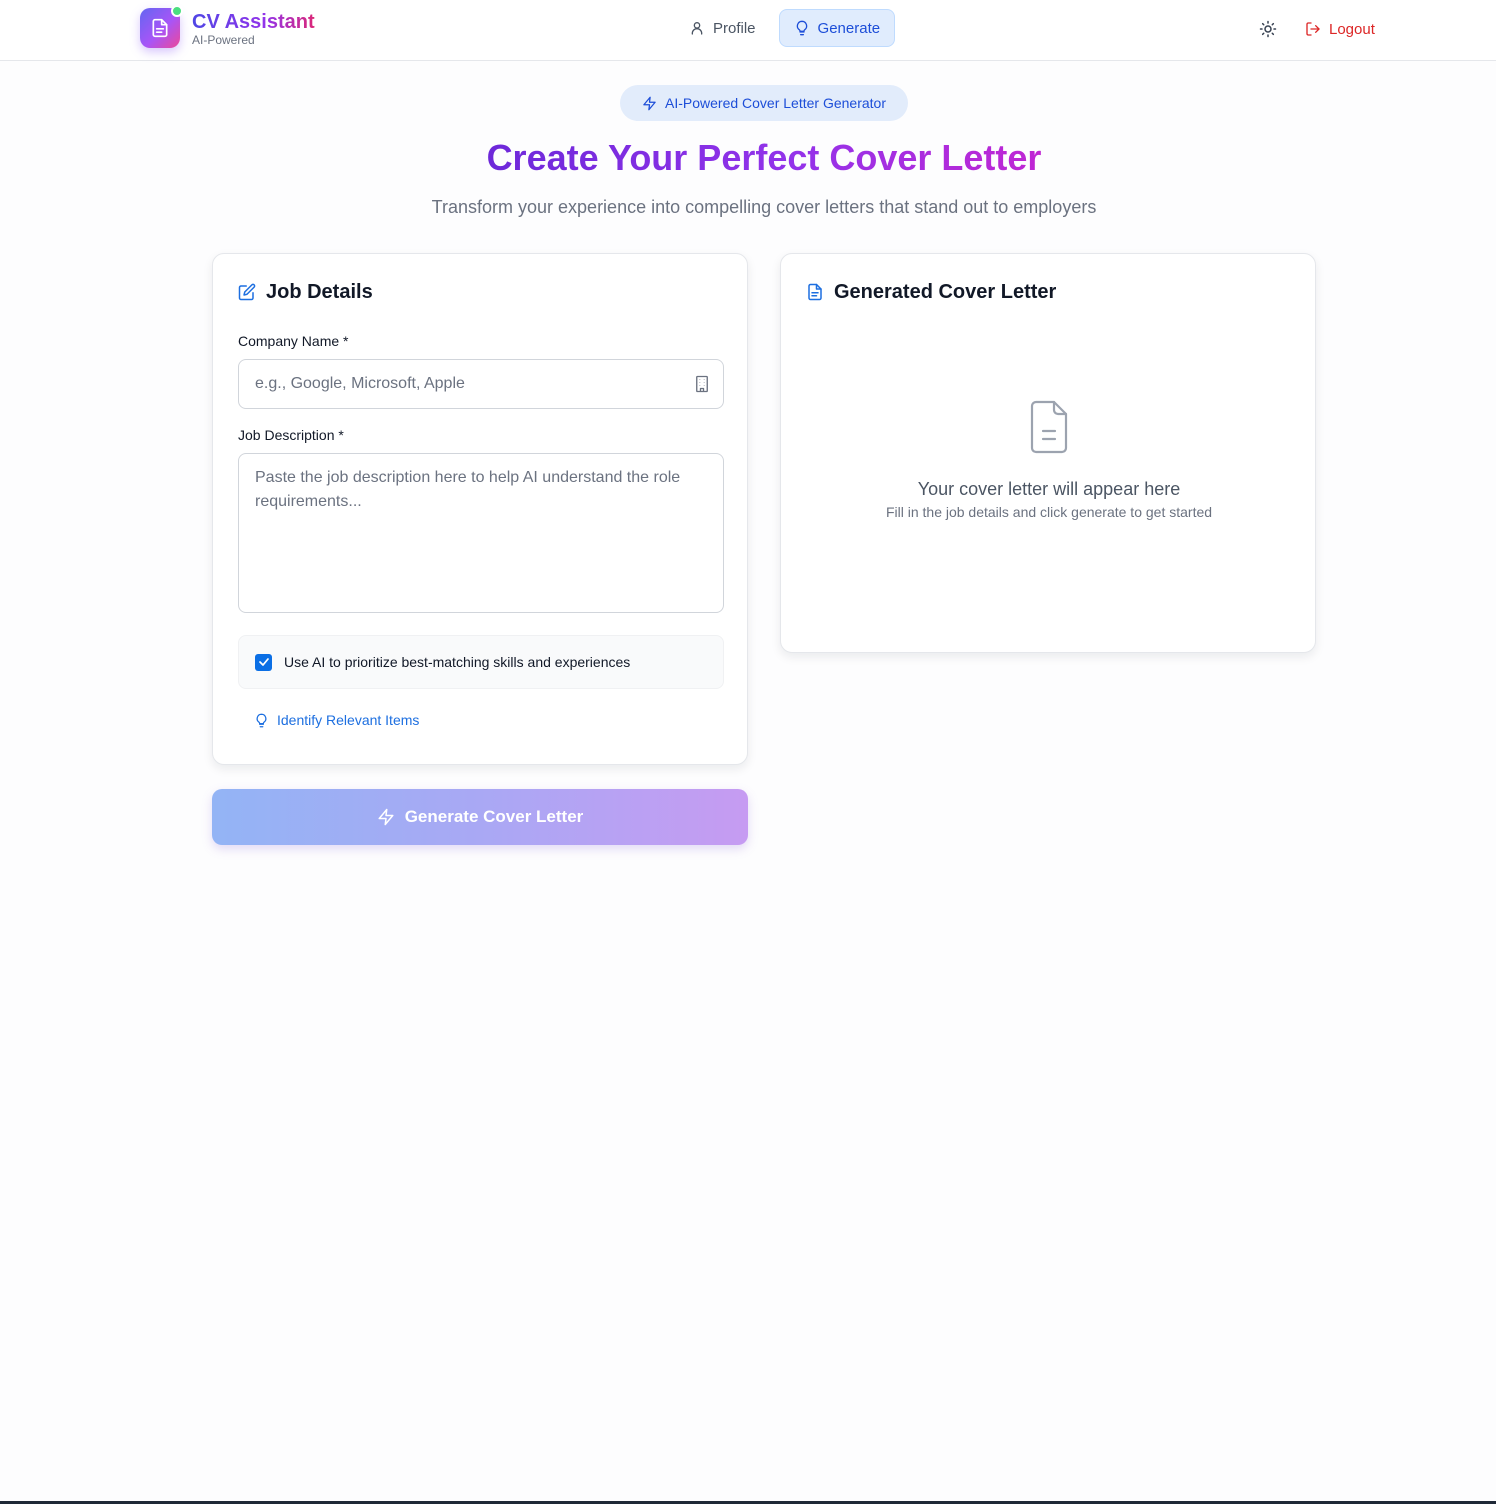 This screenshot has width=1496, height=1504. What do you see at coordinates (849, 28) in the screenshot?
I see `nav-generate-label: Generate` at bounding box center [849, 28].